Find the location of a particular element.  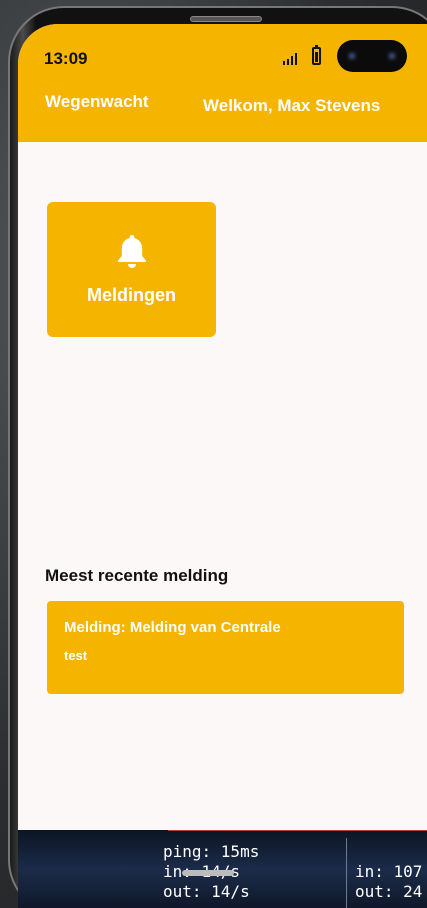

stat-out-right: out: 24 is located at coordinates (389, 891).